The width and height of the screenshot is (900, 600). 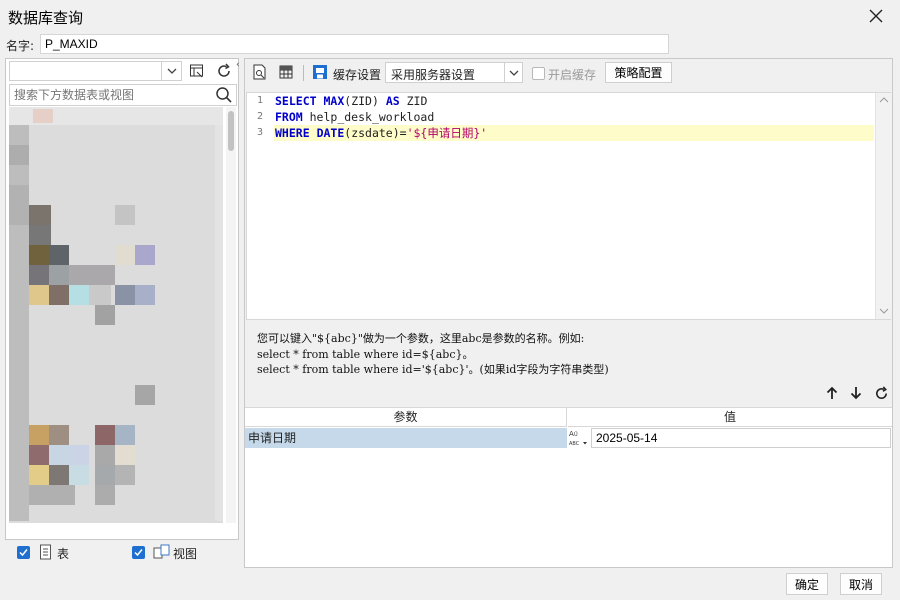 What do you see at coordinates (433, 75) in the screenshot?
I see `cache-mode-value: 采用服务器设置` at bounding box center [433, 75].